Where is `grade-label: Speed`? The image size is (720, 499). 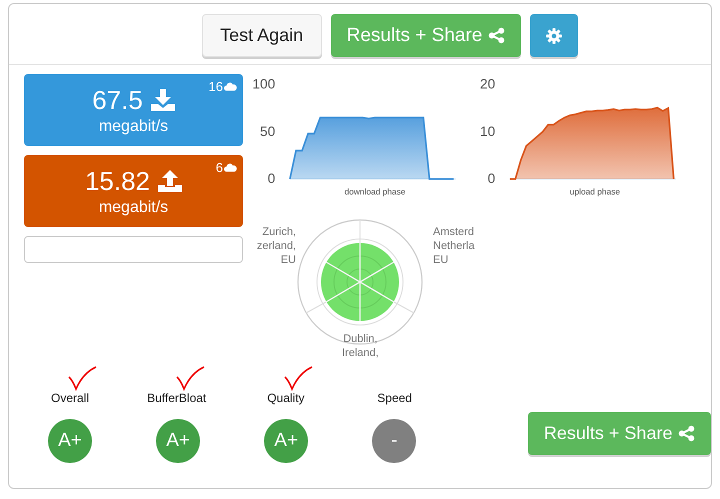
grade-label: Speed is located at coordinates (394, 399).